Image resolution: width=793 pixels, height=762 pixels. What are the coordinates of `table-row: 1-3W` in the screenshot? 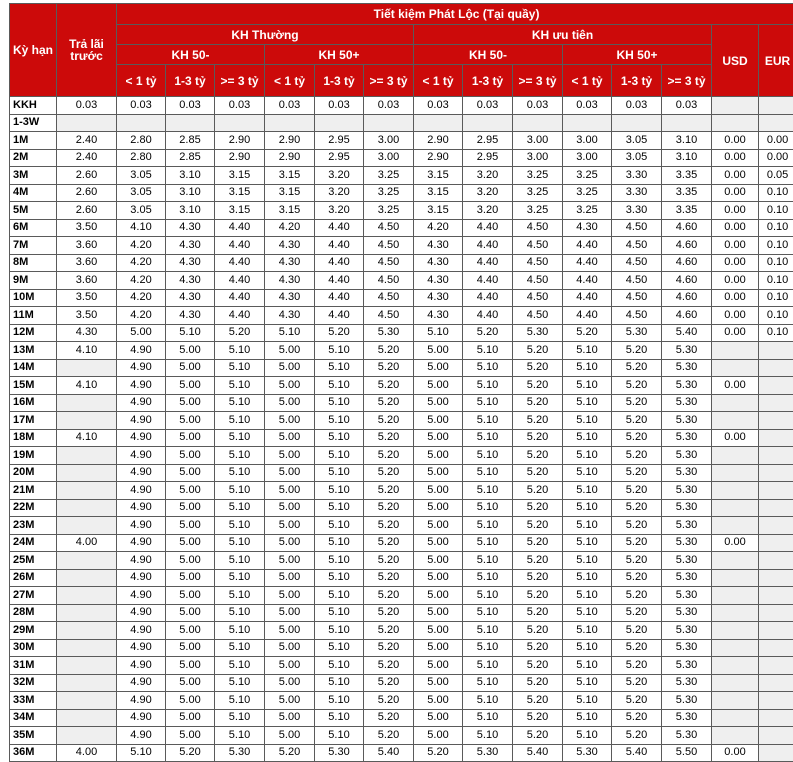 It's located at (401, 123).